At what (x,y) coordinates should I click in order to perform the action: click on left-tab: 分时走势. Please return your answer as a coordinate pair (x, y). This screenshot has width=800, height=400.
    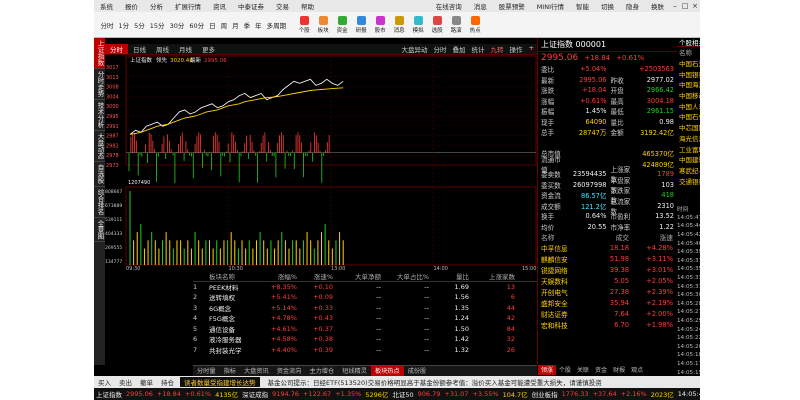
    Looking at the image, I should click on (99, 84).